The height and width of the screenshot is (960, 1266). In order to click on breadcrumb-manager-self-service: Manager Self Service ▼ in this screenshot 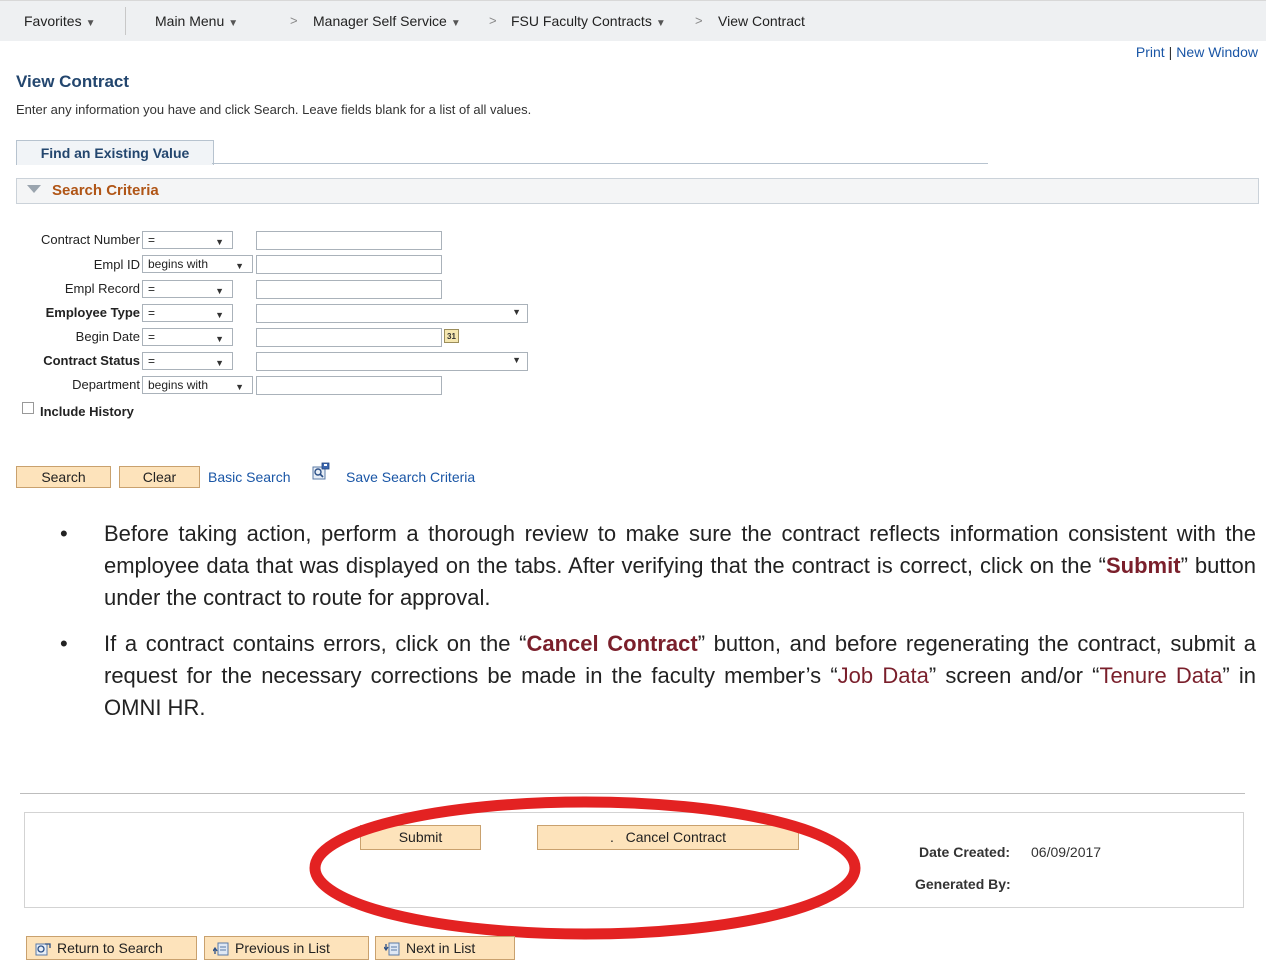, I will do `click(387, 21)`.